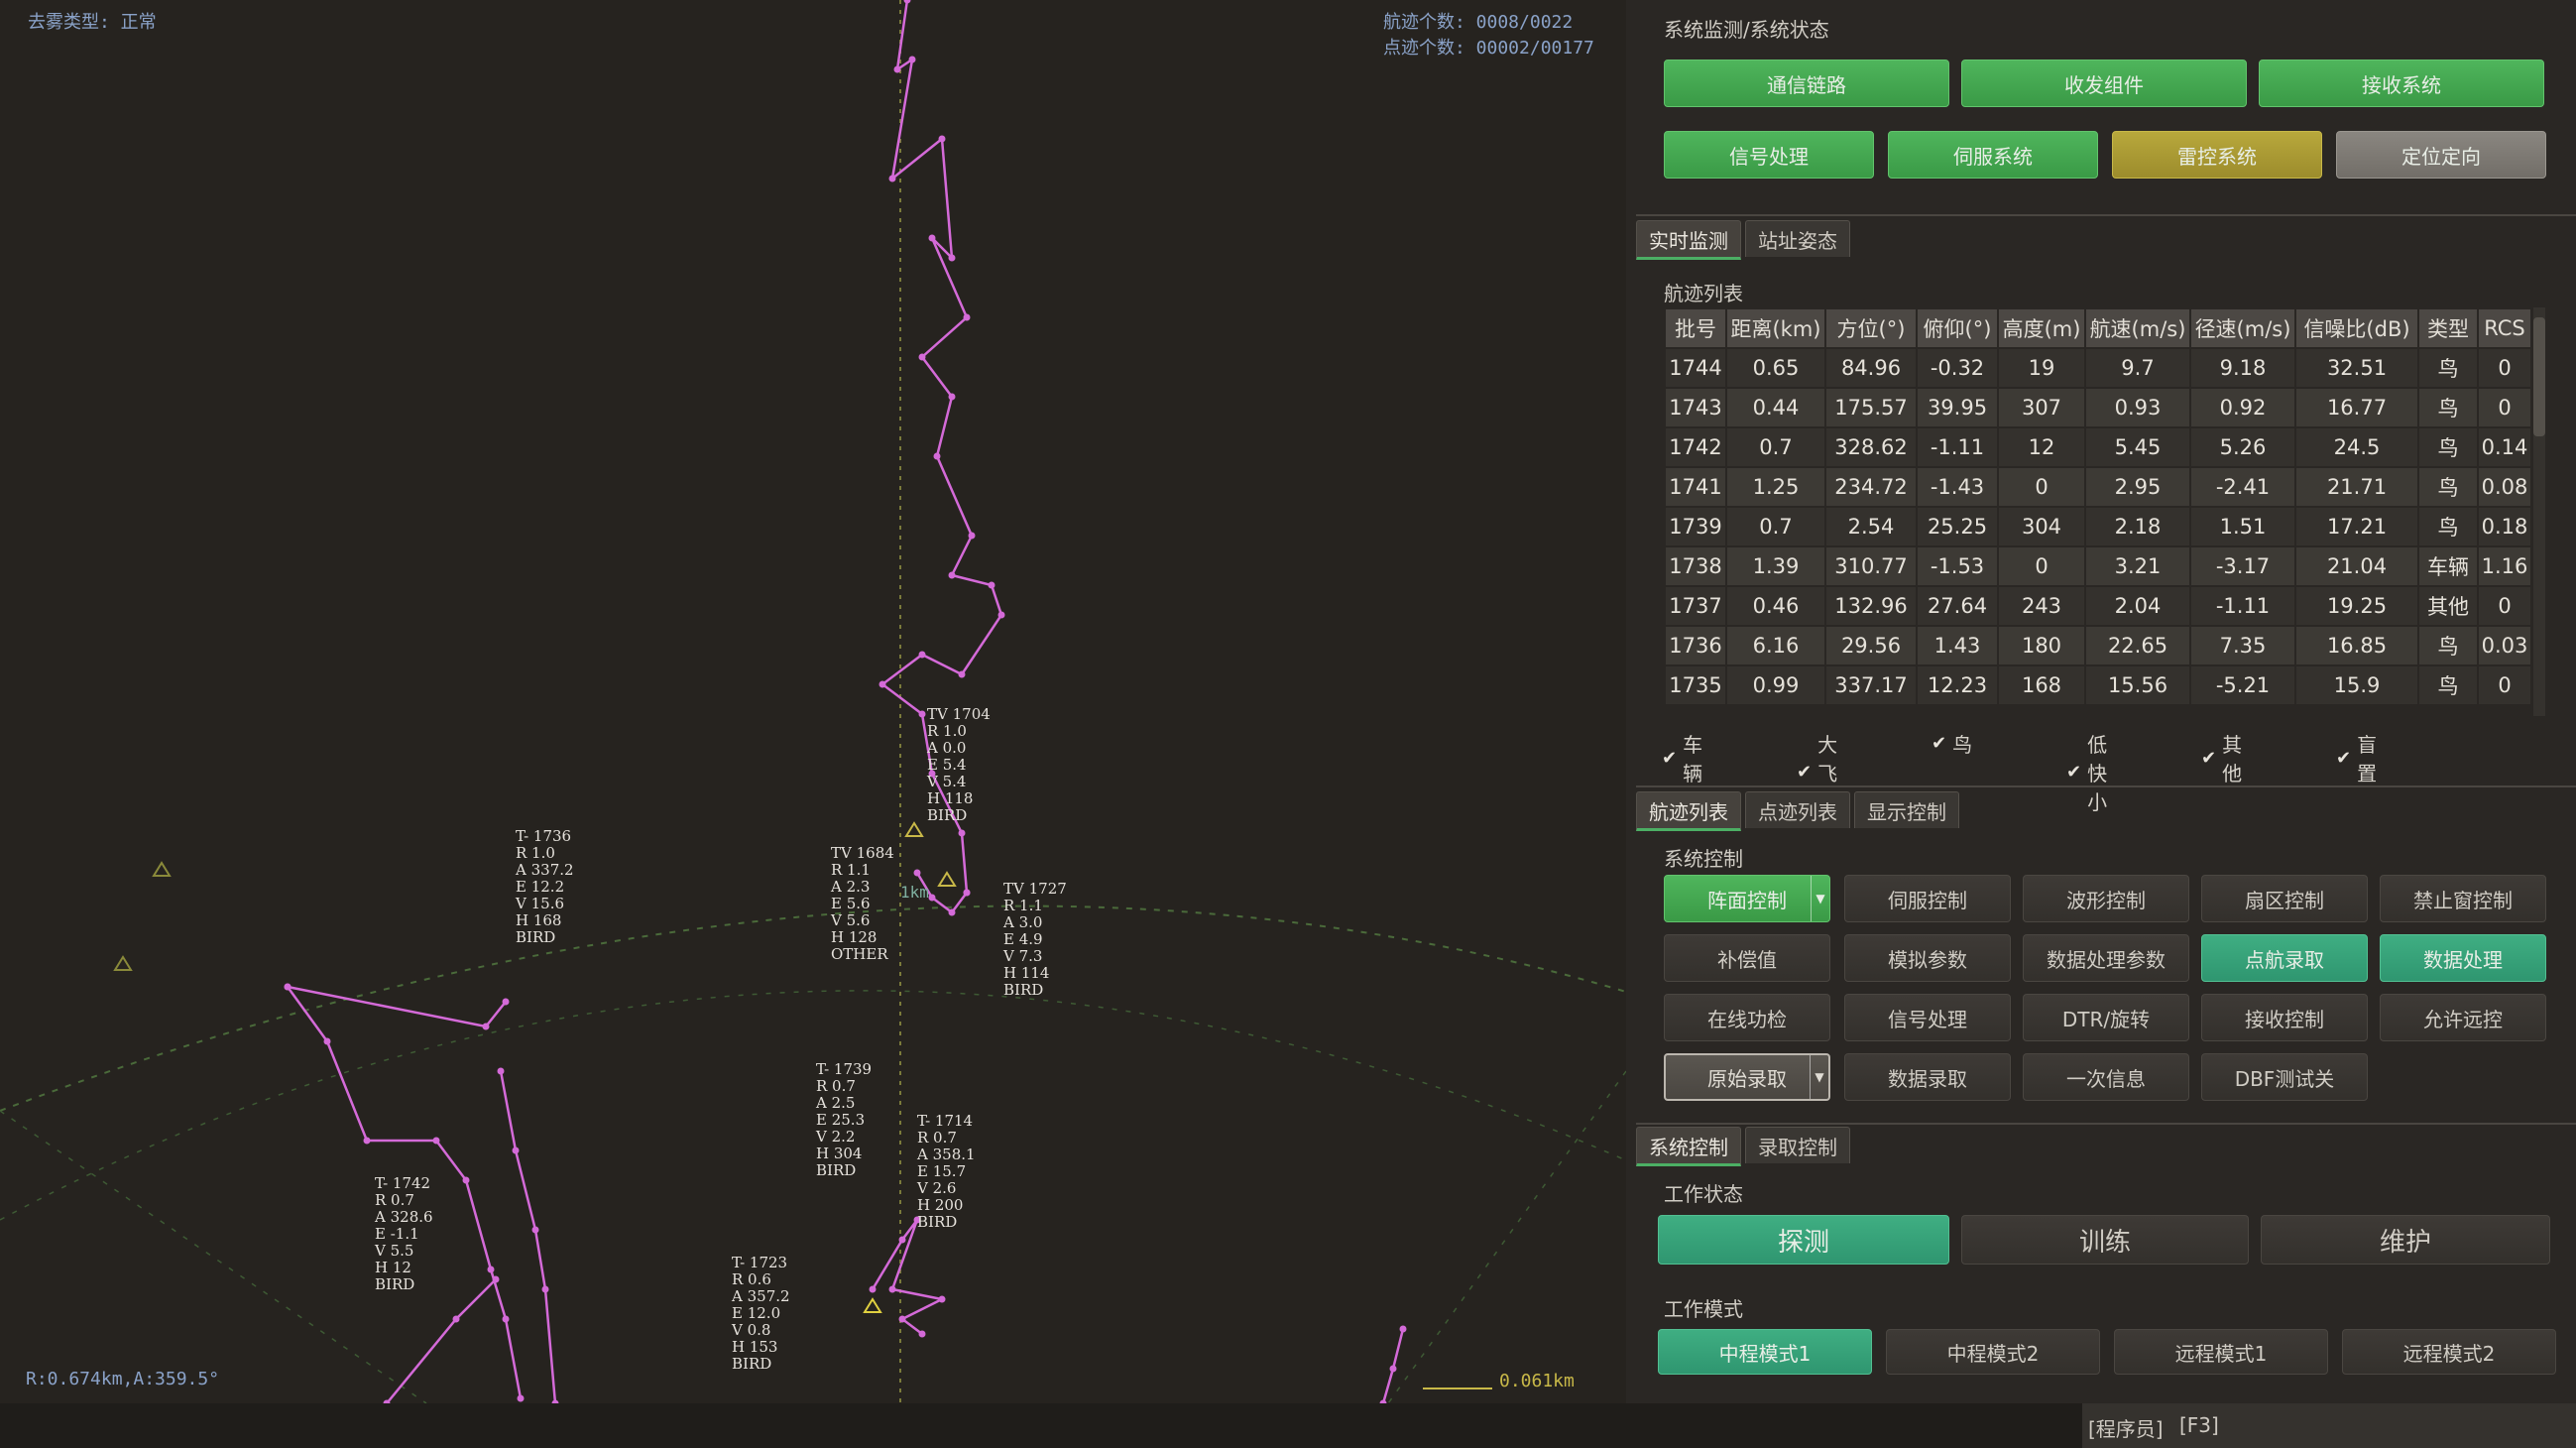 This screenshot has width=2576, height=1448. I want to click on table-row: 1741 1.25 234.72 -1.43 0 2.95 -2.41 21.71 鸟 0.08, so click(2098, 487).